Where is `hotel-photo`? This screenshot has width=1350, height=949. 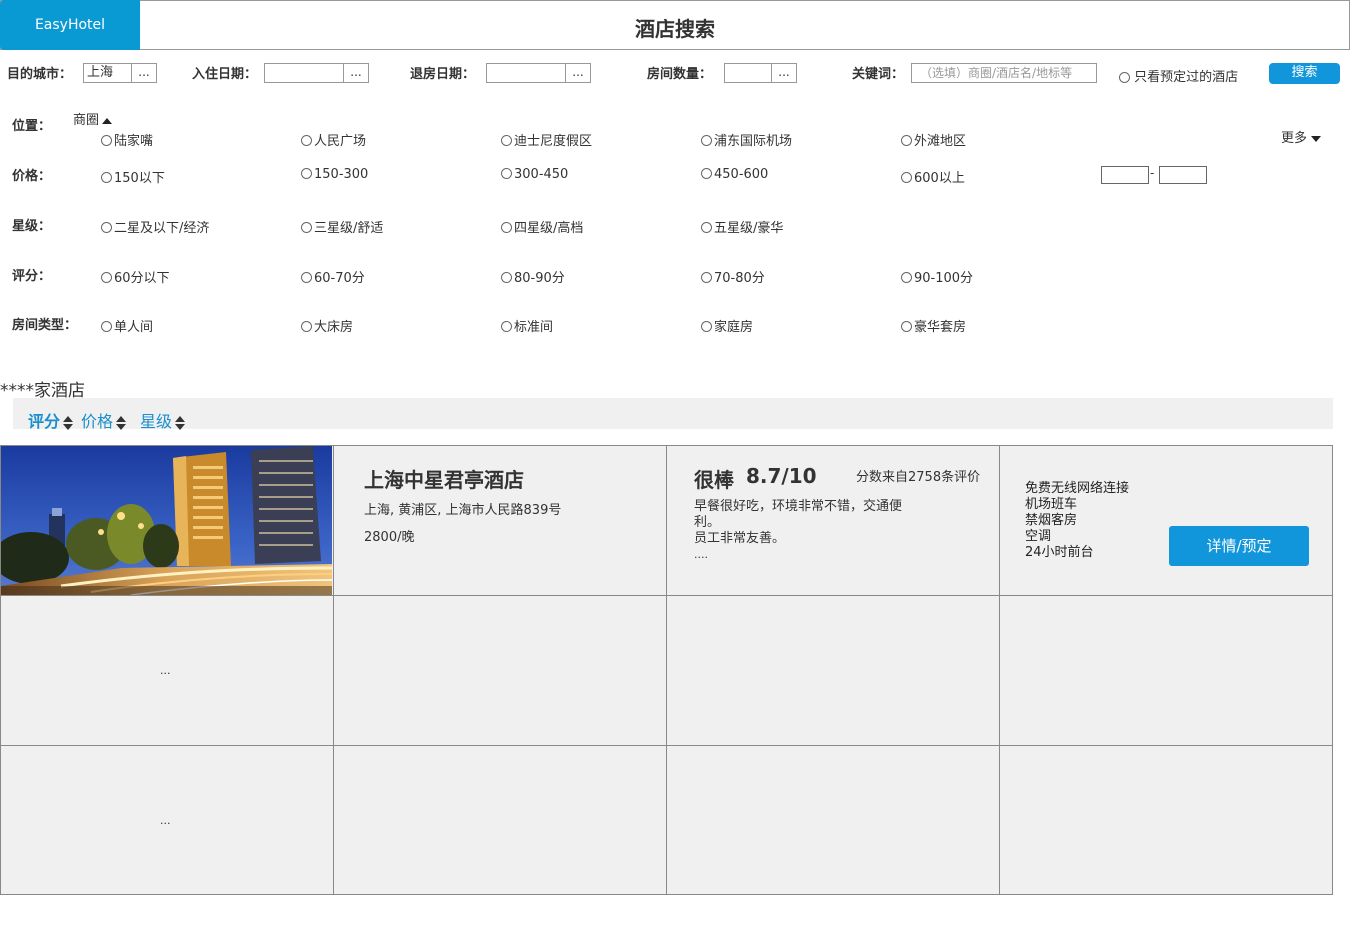
hotel-photo is located at coordinates (166, 520).